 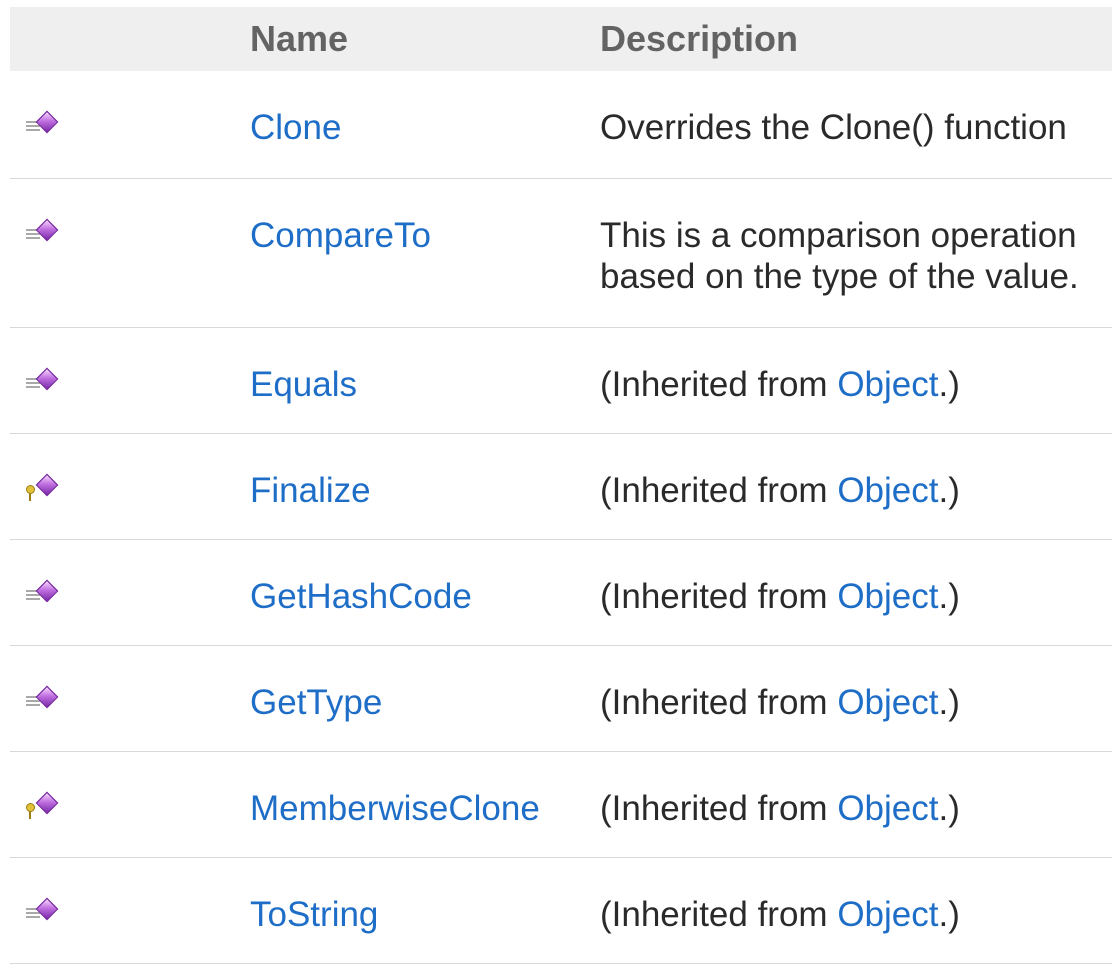 What do you see at coordinates (124, 39) in the screenshot?
I see `header-icon-column` at bounding box center [124, 39].